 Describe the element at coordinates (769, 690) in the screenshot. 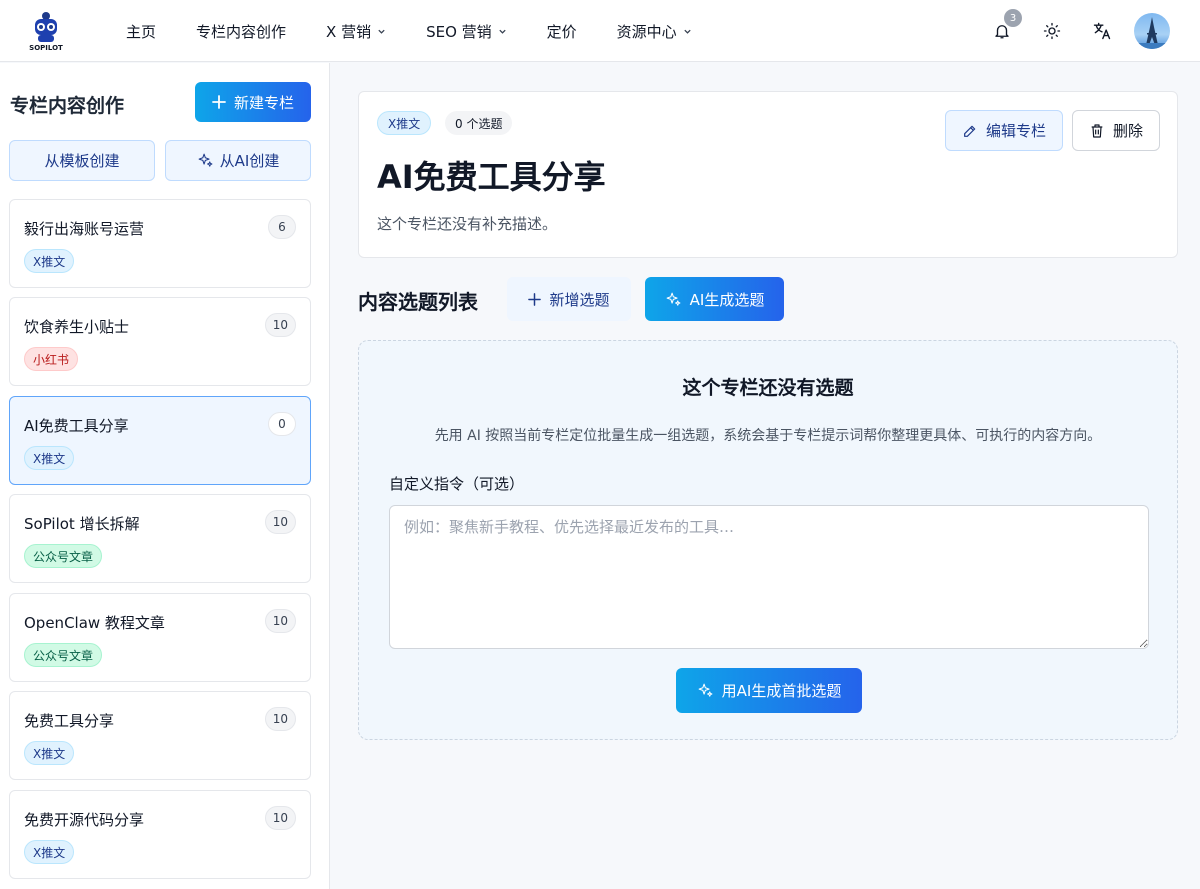

I see `generate-first-topics-button: 用AI生成首批选题` at that location.